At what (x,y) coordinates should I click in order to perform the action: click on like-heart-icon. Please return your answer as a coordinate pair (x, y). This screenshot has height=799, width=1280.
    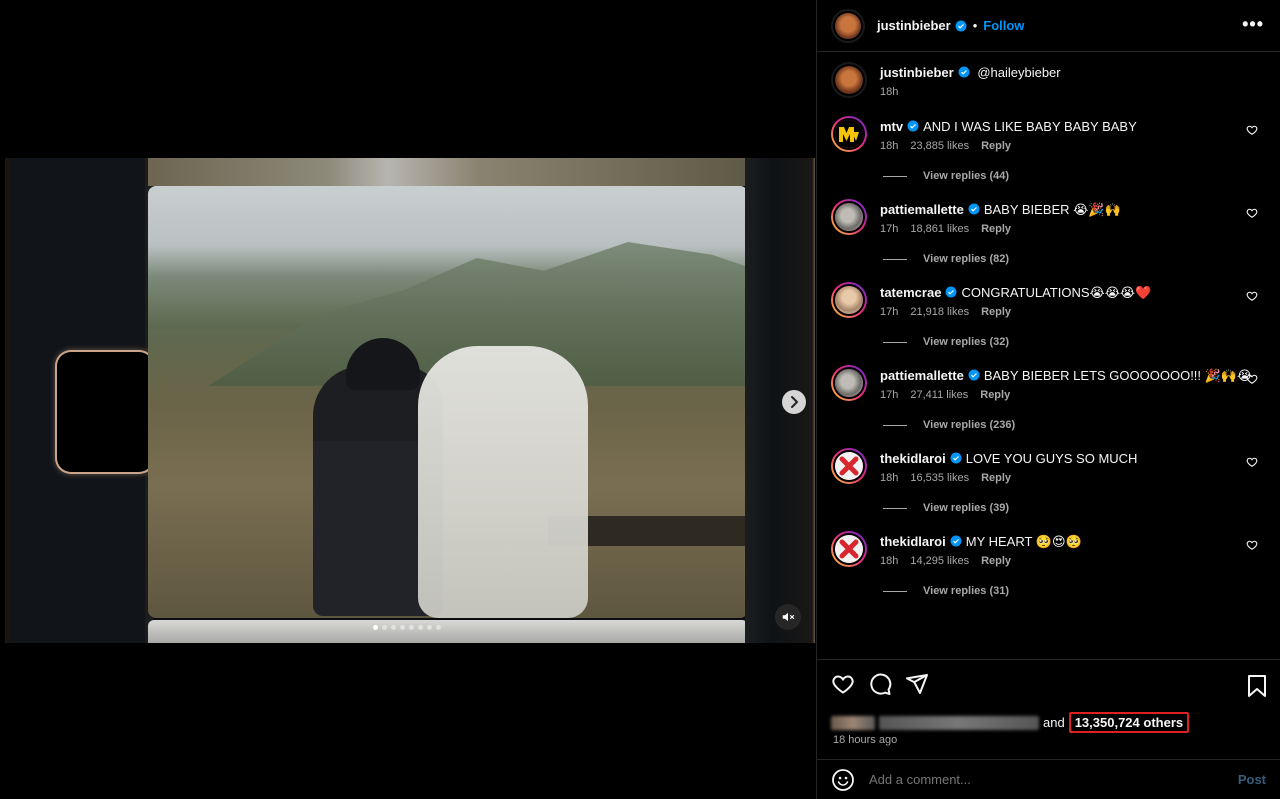
    Looking at the image, I should click on (843, 684).